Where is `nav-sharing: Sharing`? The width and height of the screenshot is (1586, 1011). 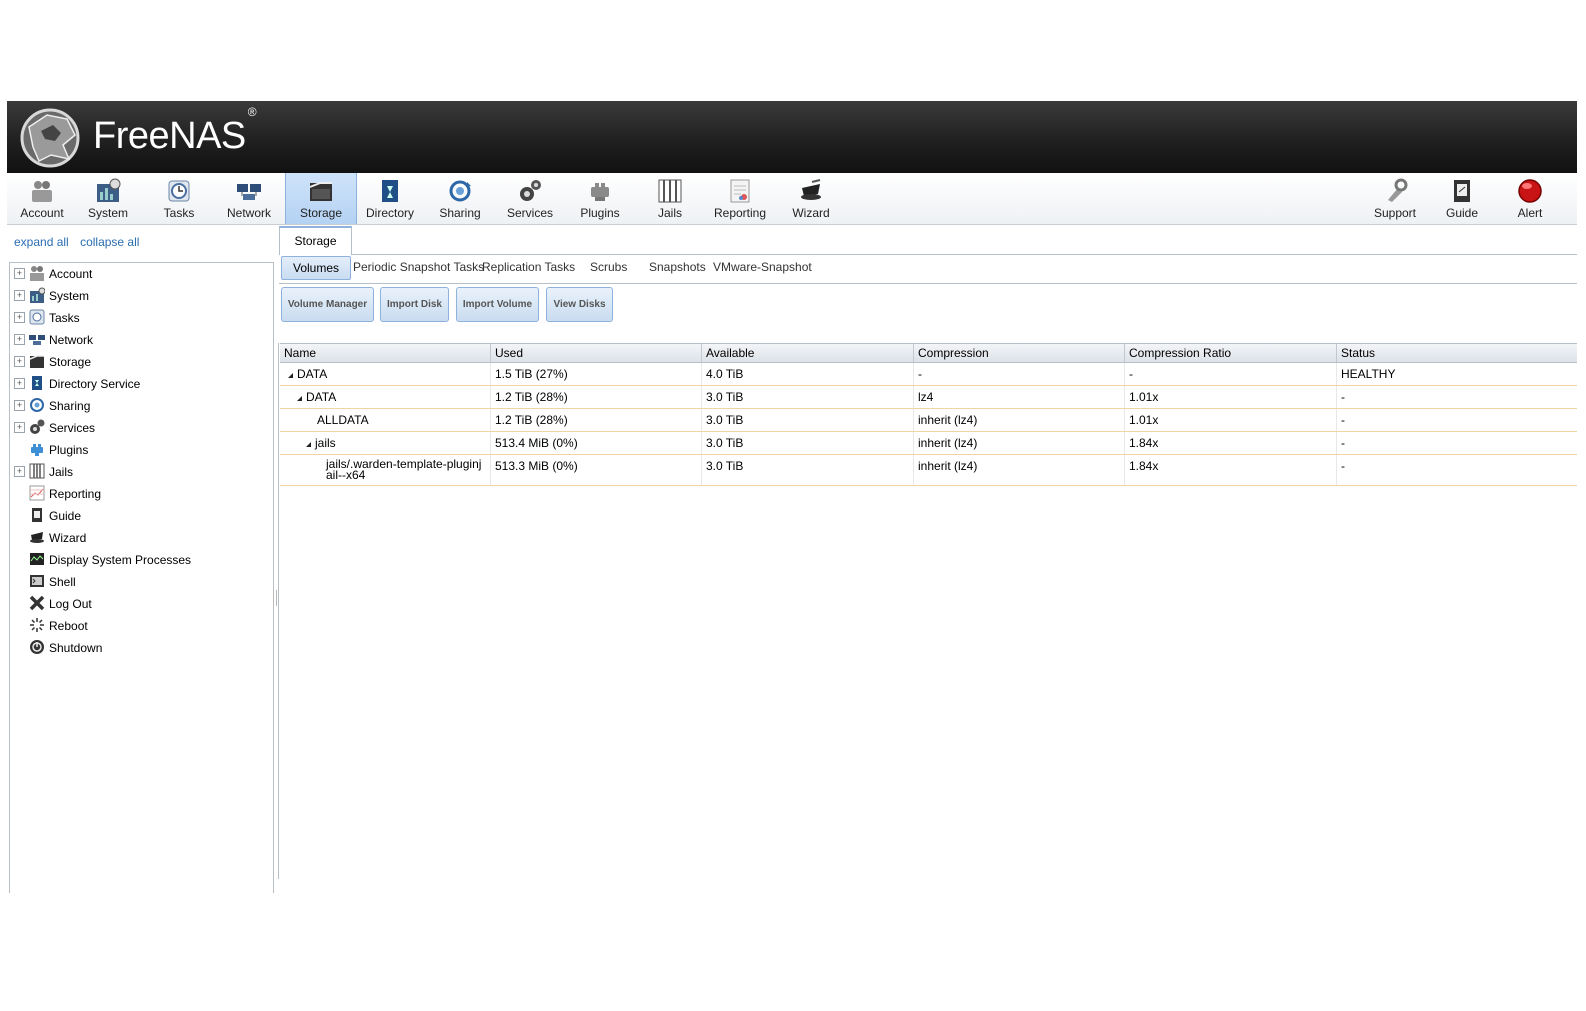 nav-sharing: Sharing is located at coordinates (460, 198).